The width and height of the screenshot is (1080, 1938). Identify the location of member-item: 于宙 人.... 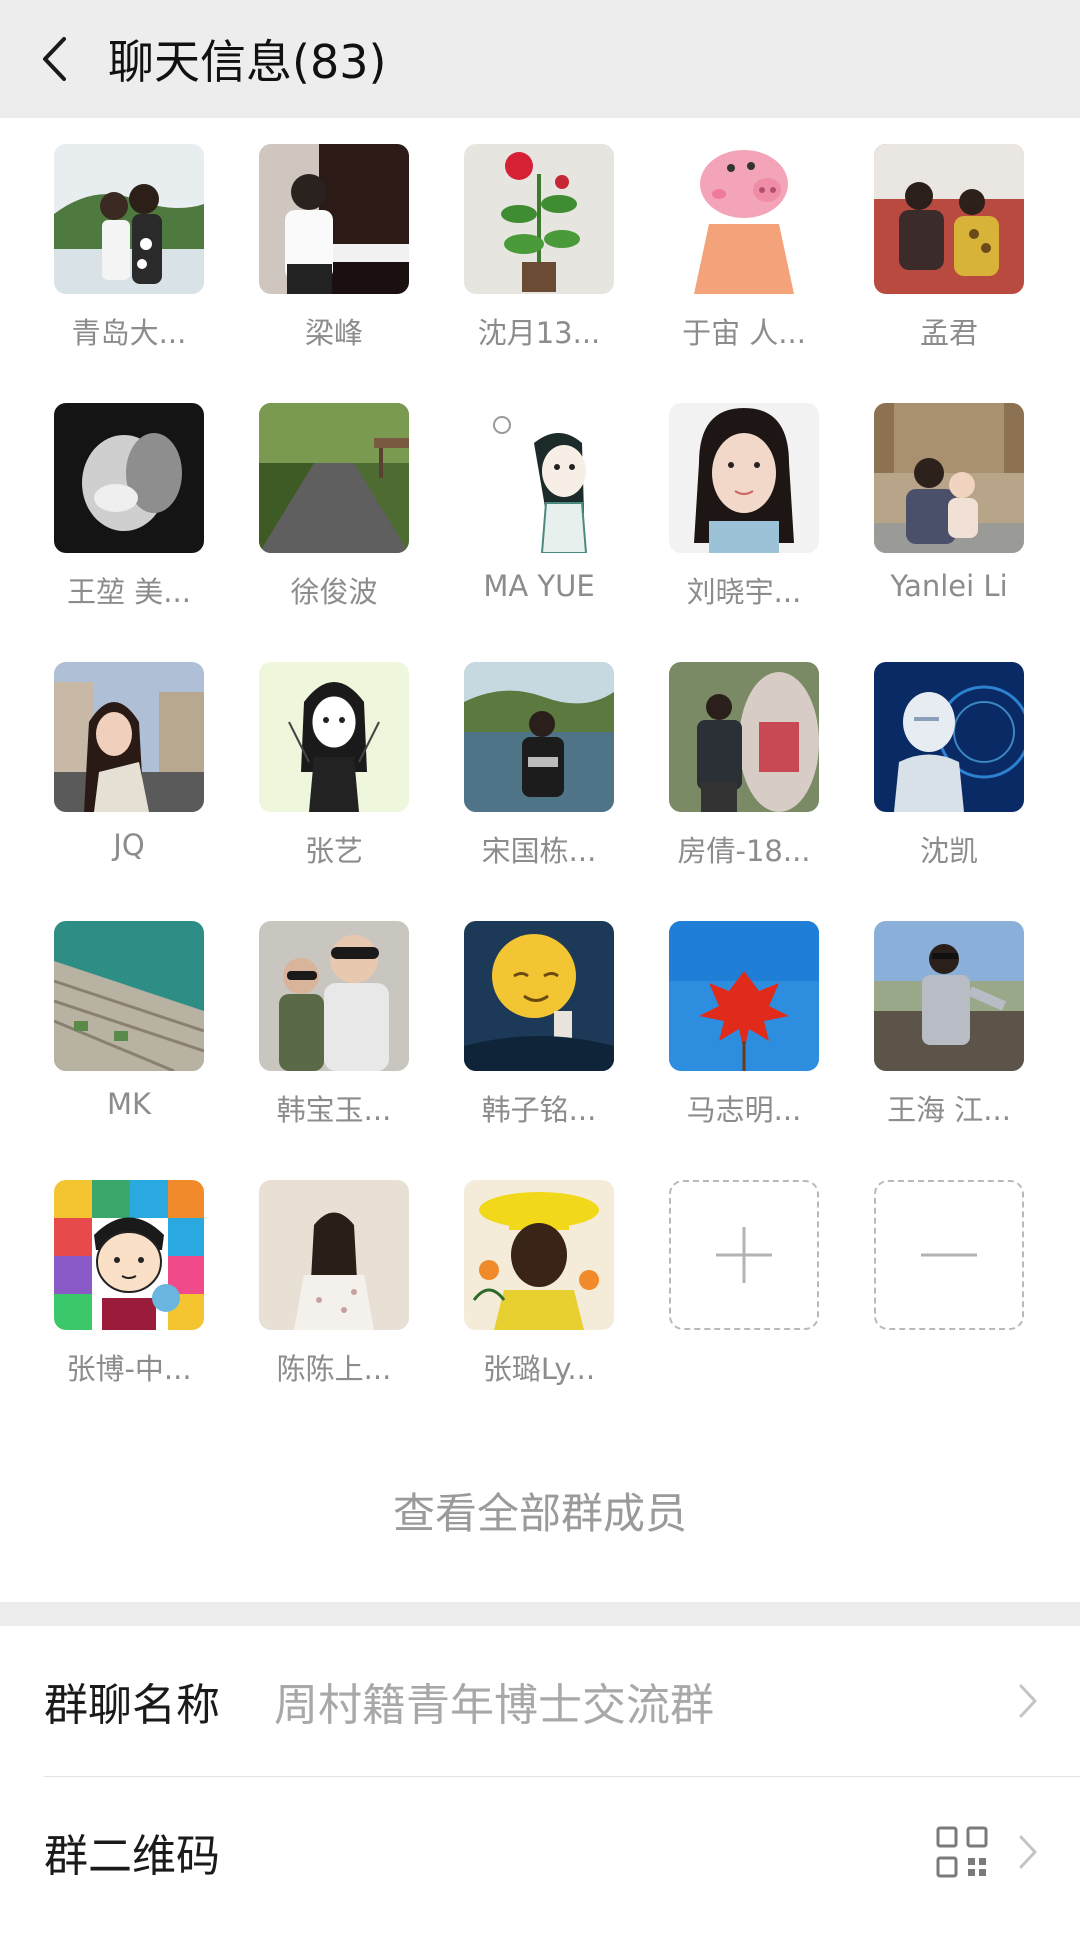
(744, 273).